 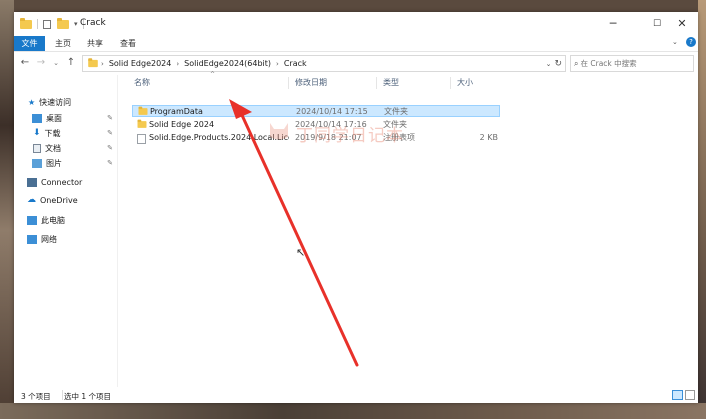 I want to click on search-box: ⌕, so click(x=632, y=63).